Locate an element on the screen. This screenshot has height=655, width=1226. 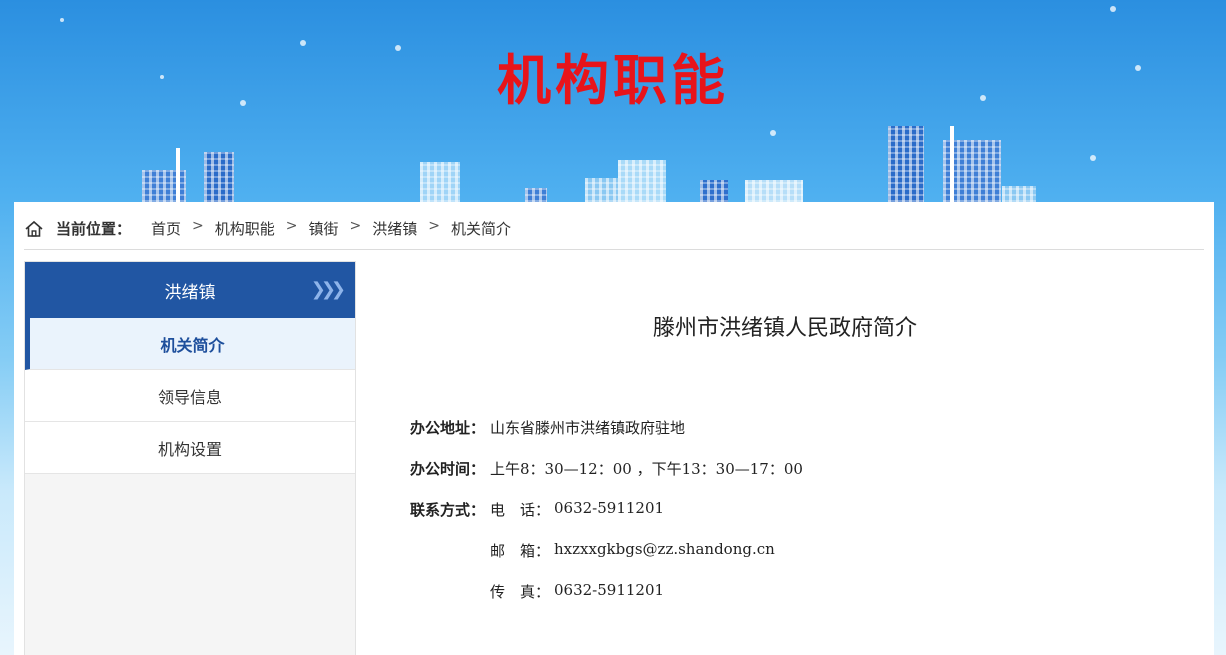
email-label: 邮 箱： is located at coordinates (520, 551).